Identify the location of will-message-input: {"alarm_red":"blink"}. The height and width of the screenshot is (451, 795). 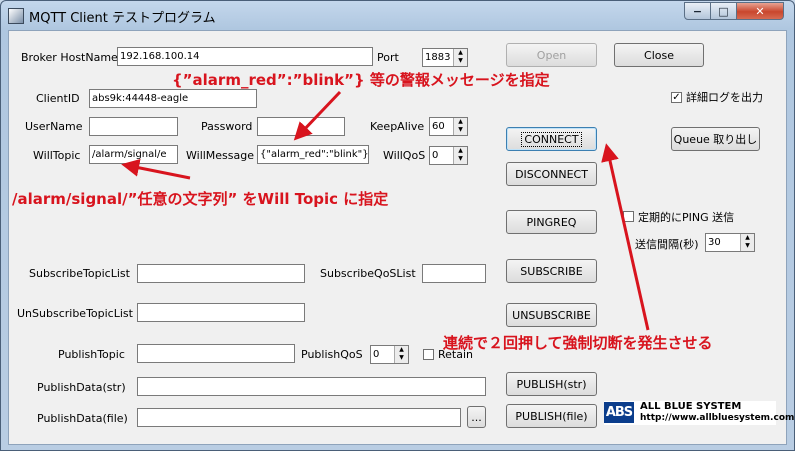
(313, 154).